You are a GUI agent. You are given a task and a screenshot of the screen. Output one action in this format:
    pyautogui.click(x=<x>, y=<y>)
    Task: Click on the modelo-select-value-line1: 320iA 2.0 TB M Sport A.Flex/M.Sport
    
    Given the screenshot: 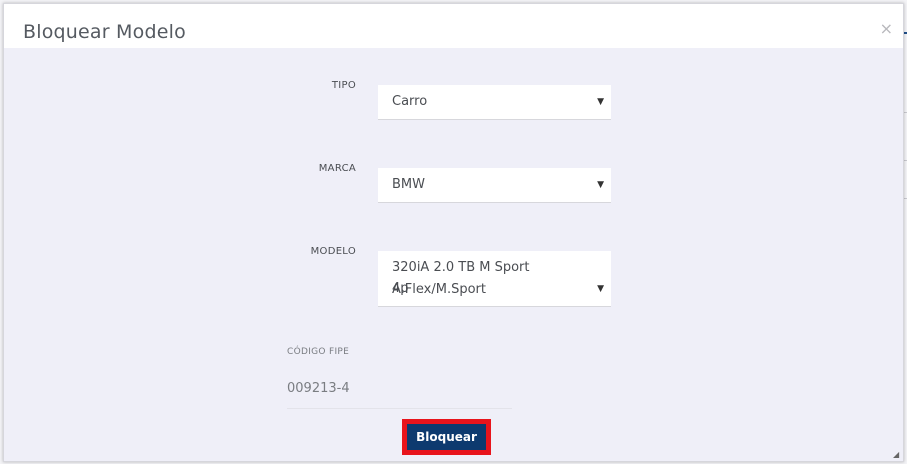 What is the action you would take?
    pyautogui.click(x=461, y=278)
    